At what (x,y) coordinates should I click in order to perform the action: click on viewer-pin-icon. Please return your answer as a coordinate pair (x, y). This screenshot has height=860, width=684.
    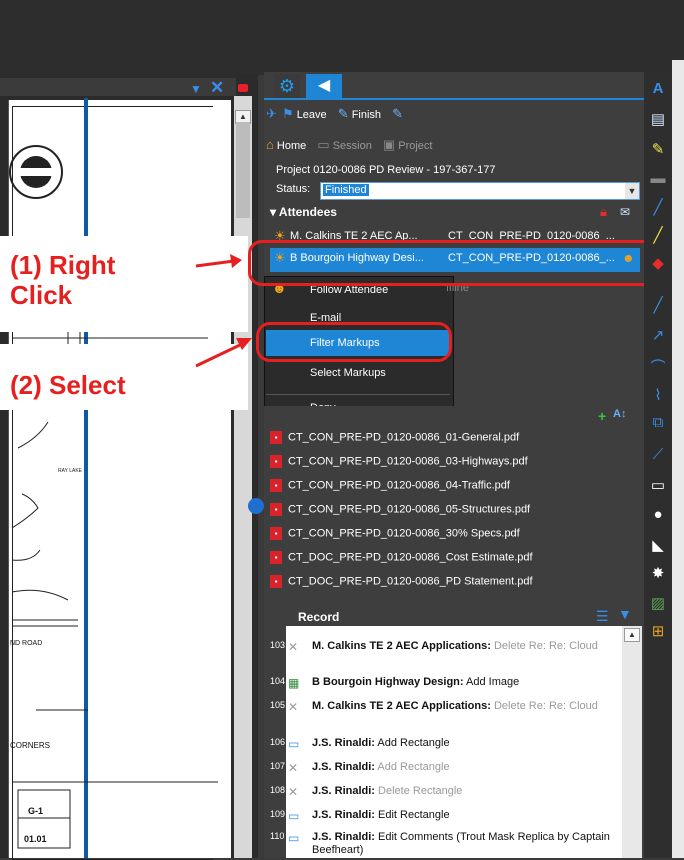
    Looking at the image, I should click on (243, 88).